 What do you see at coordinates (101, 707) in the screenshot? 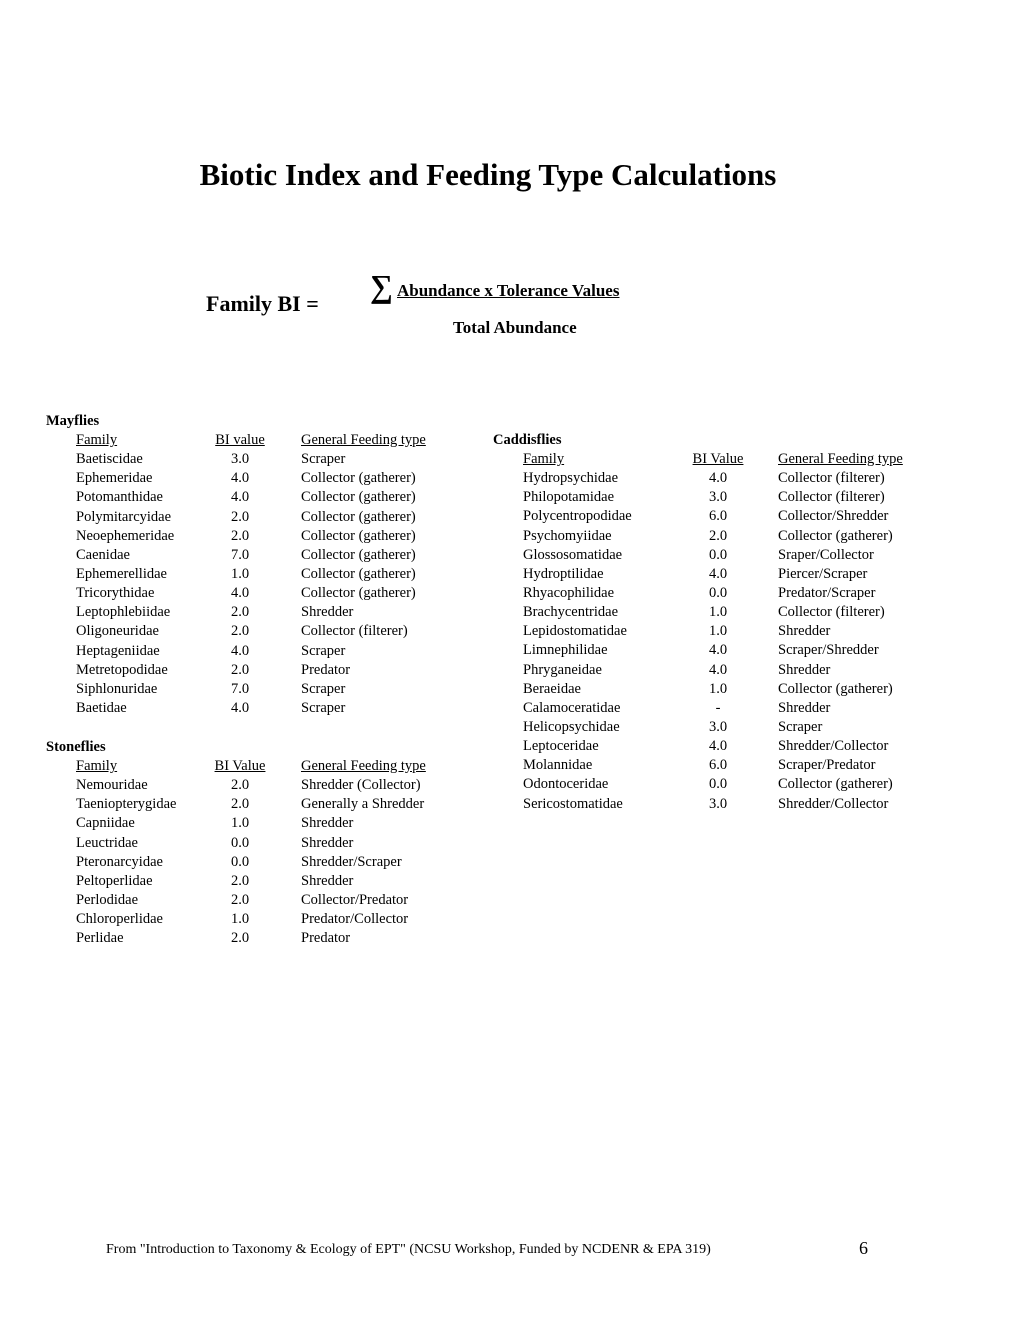
I see `cell-family: Baetidae` at bounding box center [101, 707].